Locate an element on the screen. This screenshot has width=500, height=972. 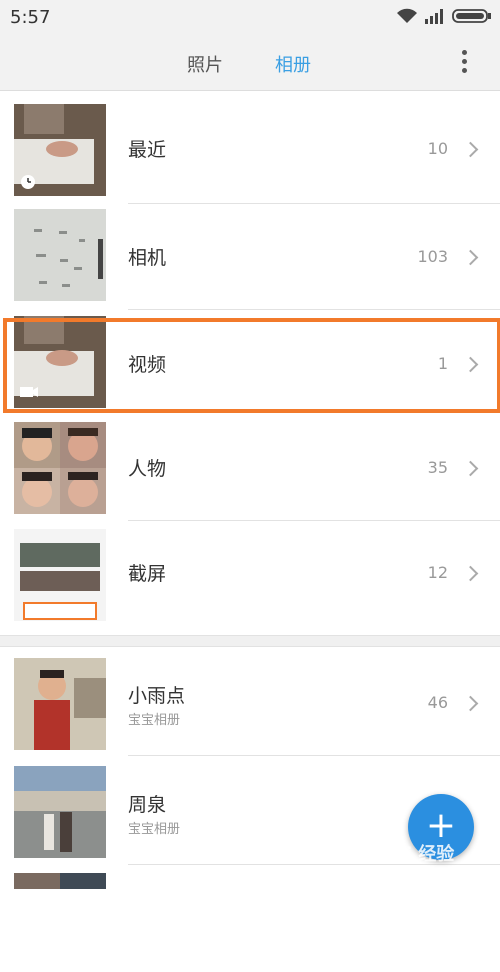
status-icons is located at coordinates (444, 16).